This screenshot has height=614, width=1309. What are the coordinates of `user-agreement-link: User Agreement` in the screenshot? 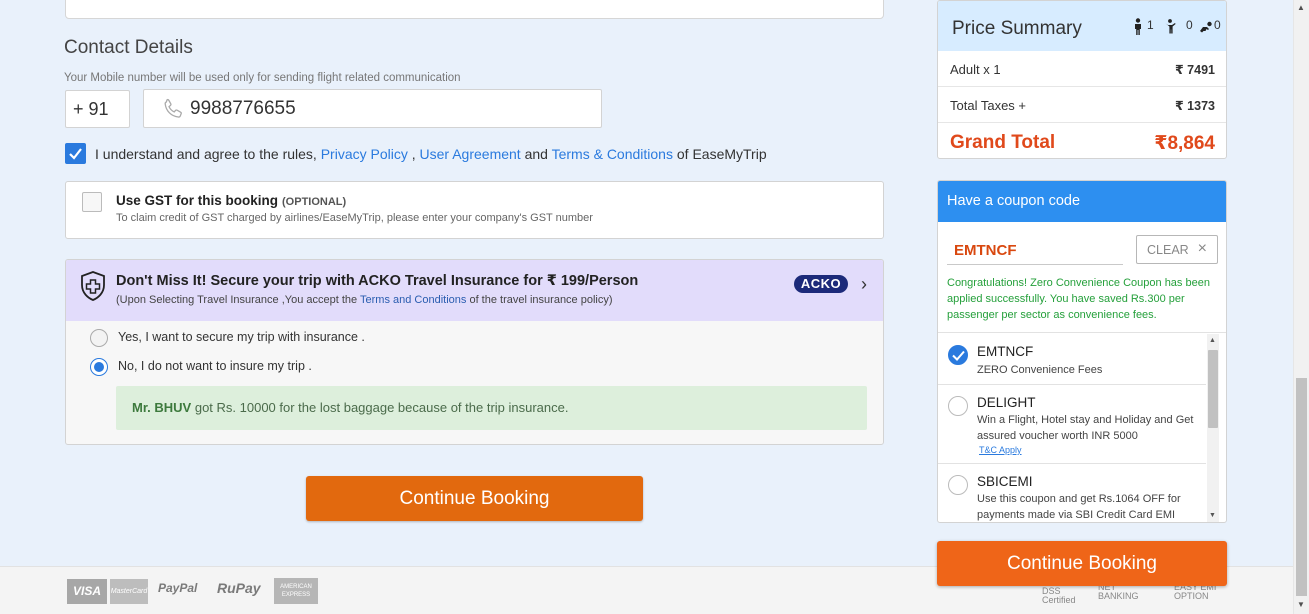 It's located at (470, 154).